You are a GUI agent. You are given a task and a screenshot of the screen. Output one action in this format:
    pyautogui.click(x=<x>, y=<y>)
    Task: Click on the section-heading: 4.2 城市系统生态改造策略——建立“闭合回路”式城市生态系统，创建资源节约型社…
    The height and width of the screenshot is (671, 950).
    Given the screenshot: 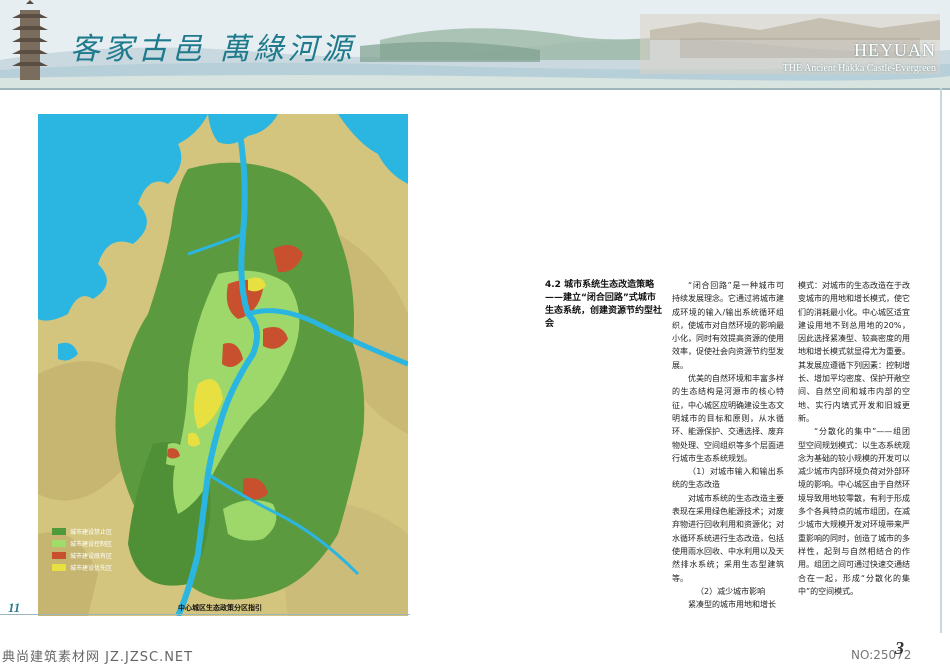 What is the action you would take?
    pyautogui.click(x=604, y=304)
    